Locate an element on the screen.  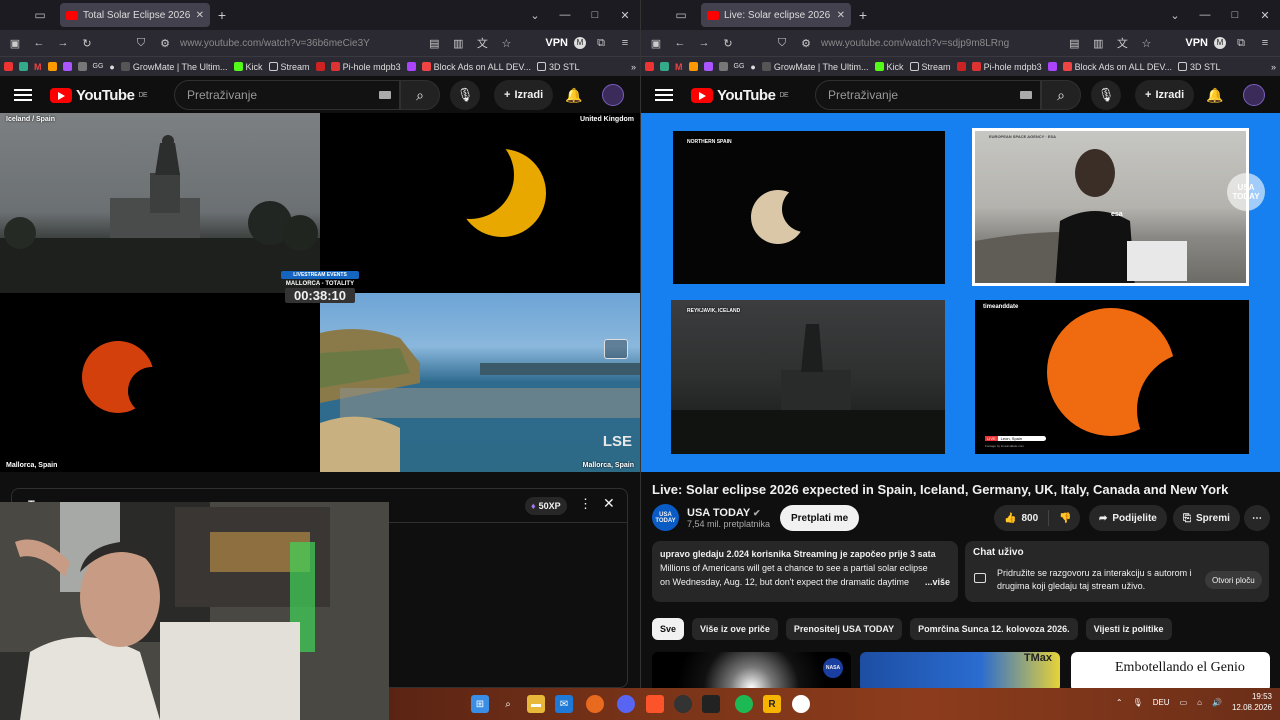
profile-icon: M is located at coordinates (580, 43).